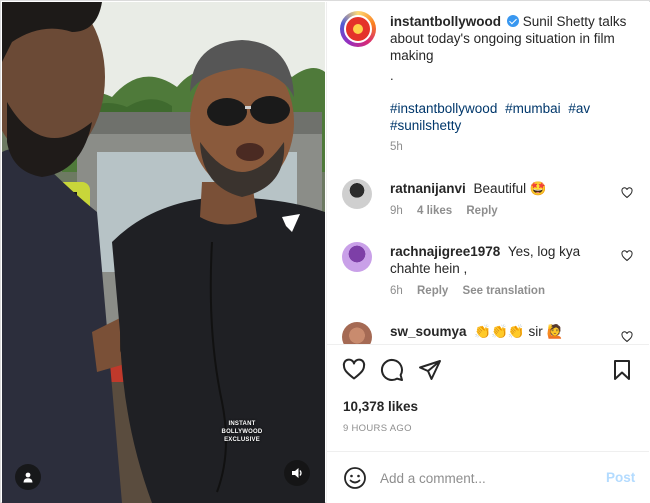 Image resolution: width=650 pixels, height=503 pixels. I want to click on add-comment-bar: Post, so click(488, 477).